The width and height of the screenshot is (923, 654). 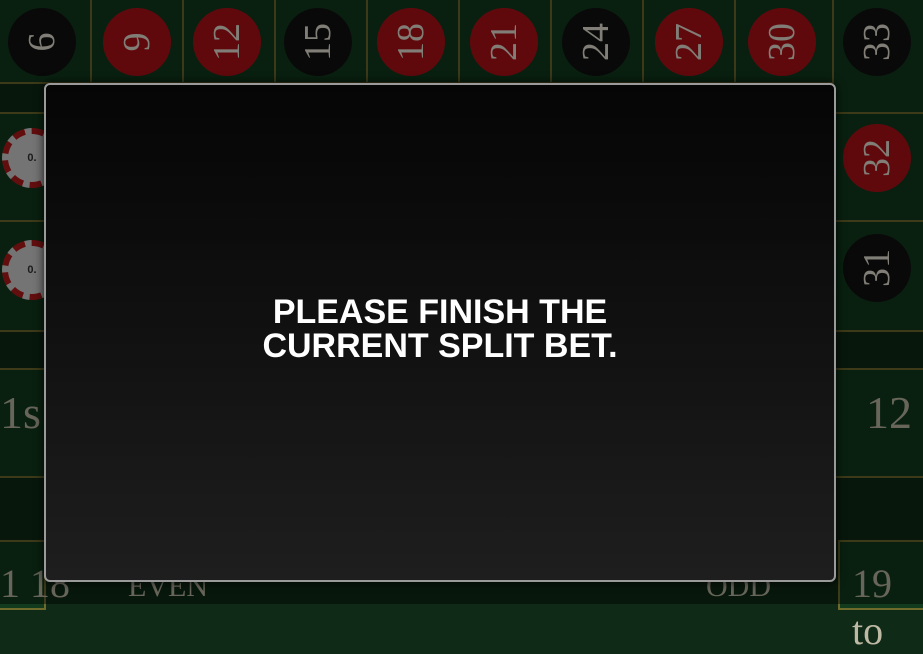 What do you see at coordinates (440, 312) in the screenshot?
I see `alert-message-line-1: PLEASE FINISH THE` at bounding box center [440, 312].